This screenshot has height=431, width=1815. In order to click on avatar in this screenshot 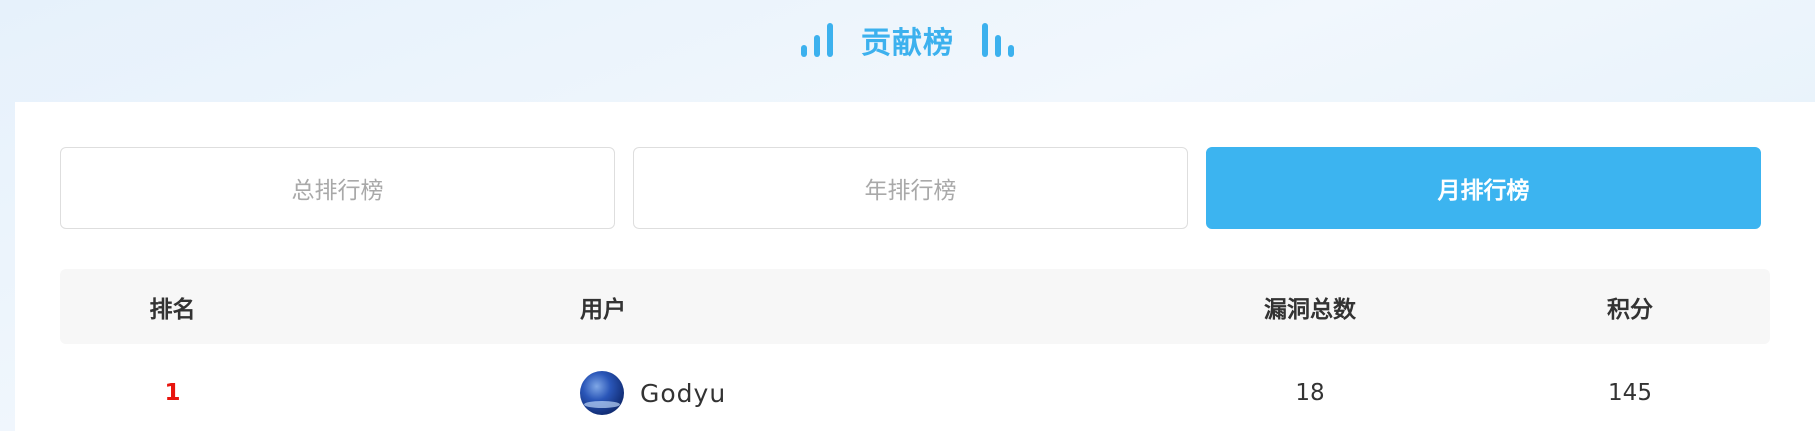, I will do `click(602, 393)`.